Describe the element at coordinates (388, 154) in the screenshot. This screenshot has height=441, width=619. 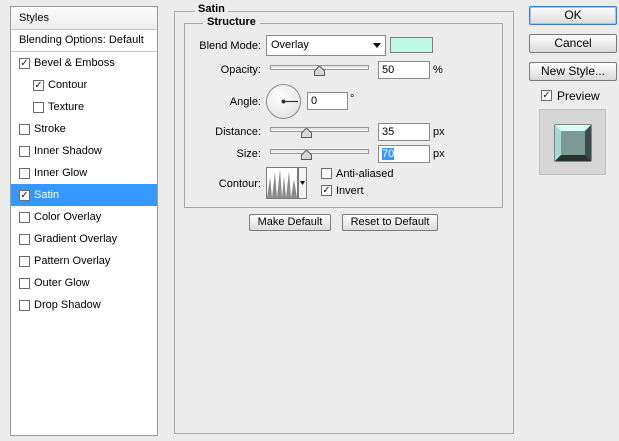
I see `size-value-selected: 70` at that location.